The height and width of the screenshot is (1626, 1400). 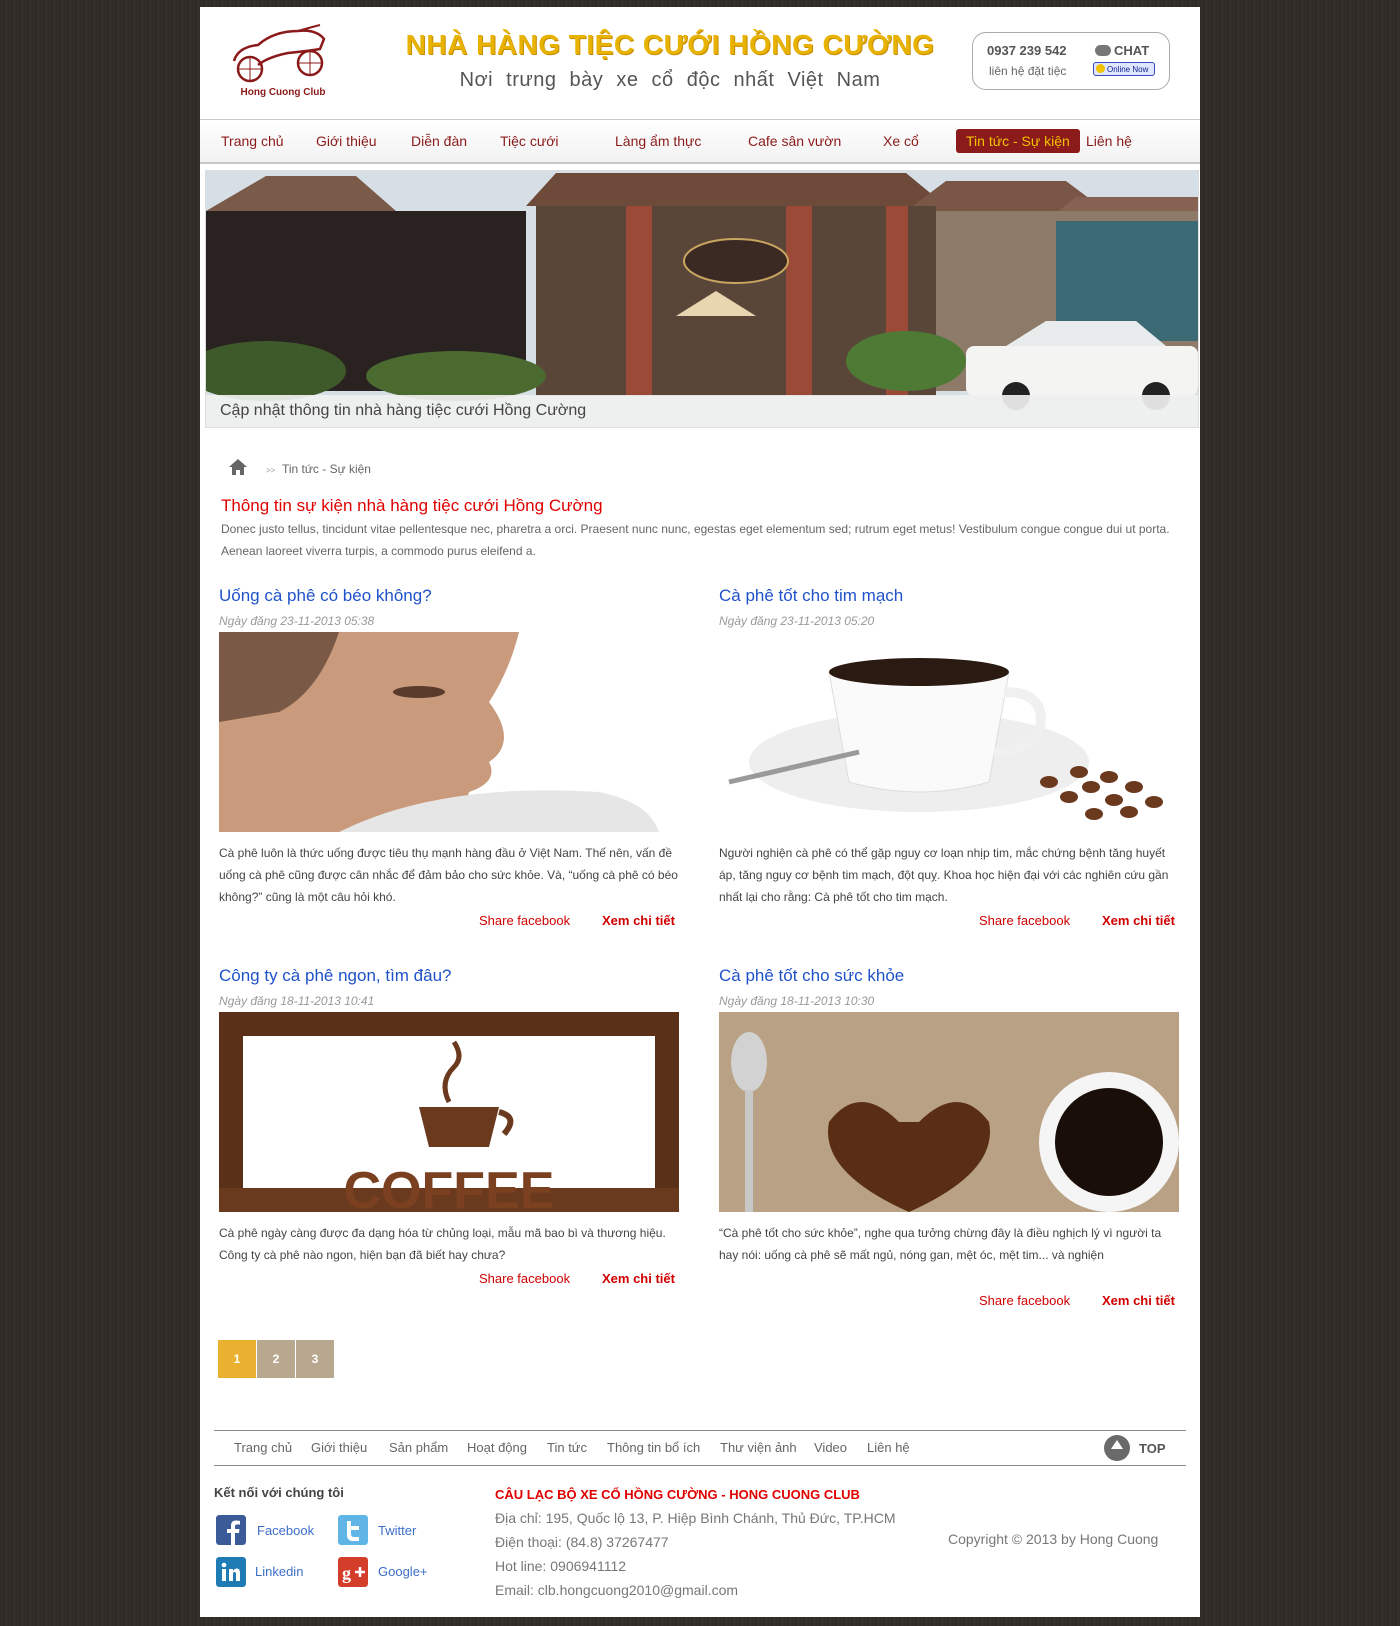 What do you see at coordinates (830, 1447) in the screenshot?
I see `footer-link-video: Video` at bounding box center [830, 1447].